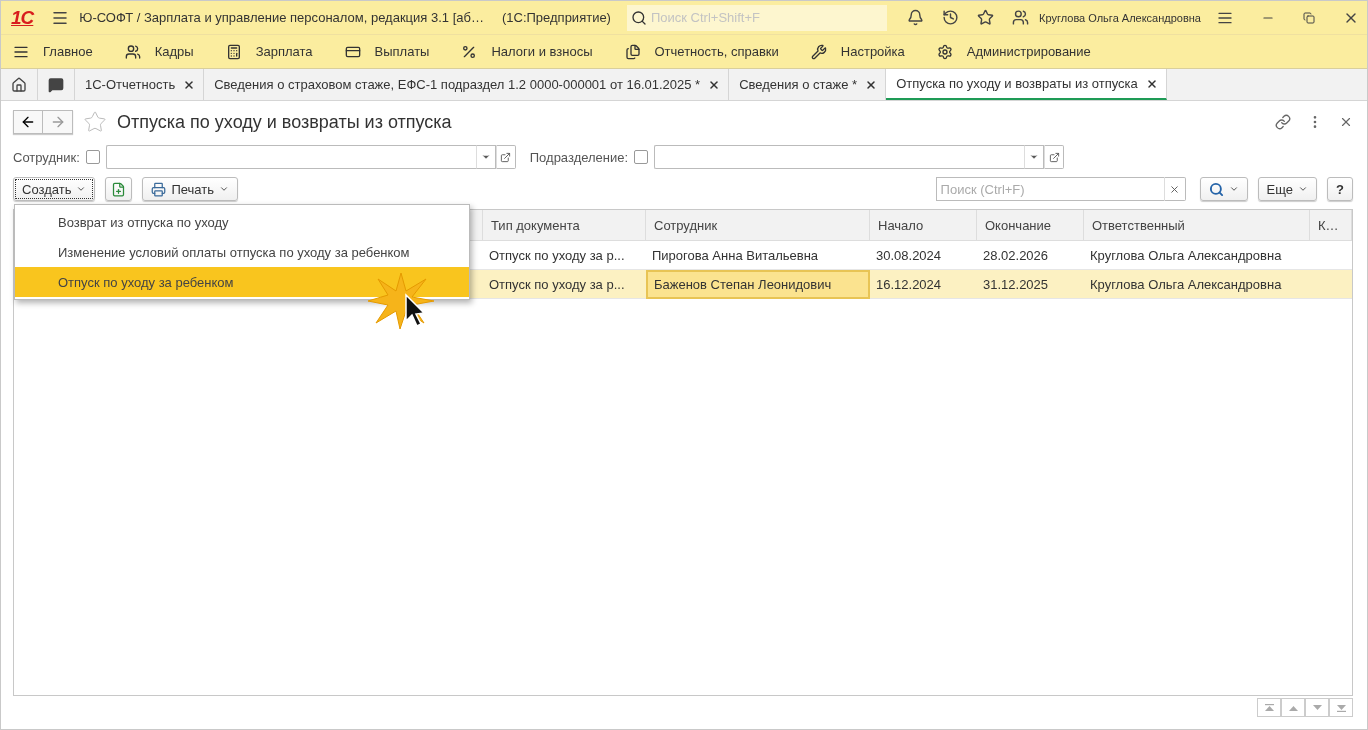 This screenshot has width=1368, height=730. I want to click on menu-item: Изменение условий оплаты отпуска по уходу за ребенком, so click(242, 252).